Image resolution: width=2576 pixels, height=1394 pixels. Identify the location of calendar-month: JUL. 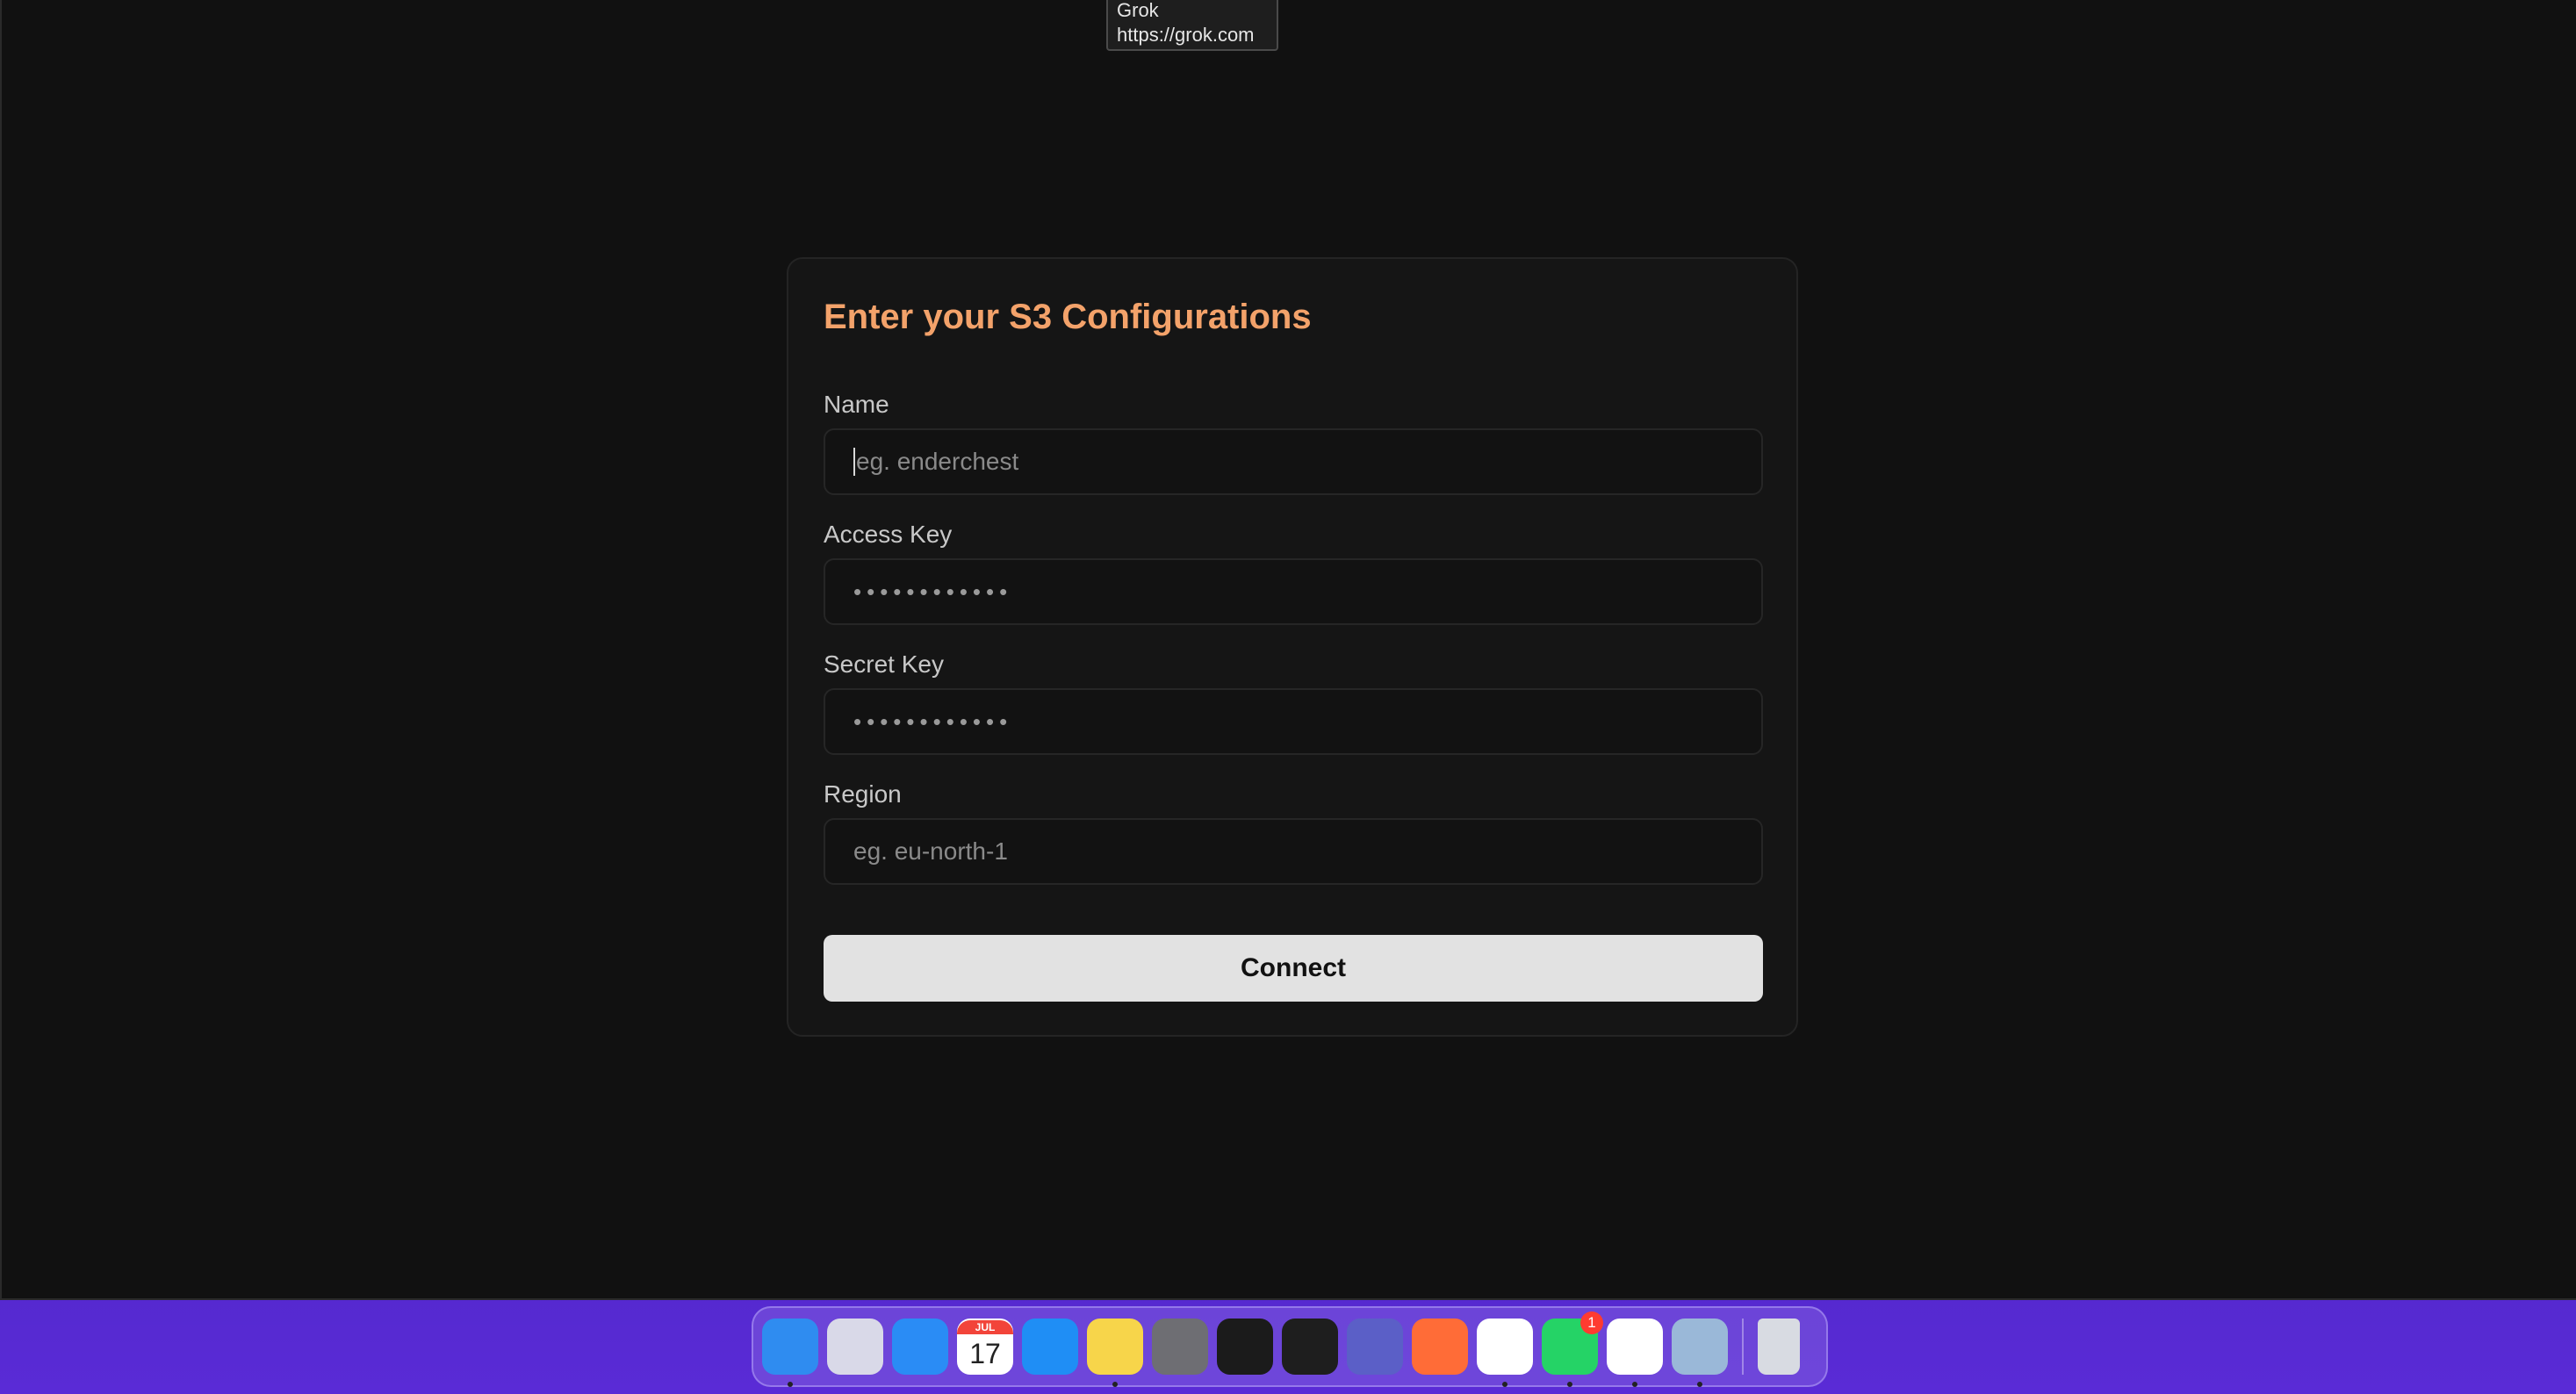
(985, 1327).